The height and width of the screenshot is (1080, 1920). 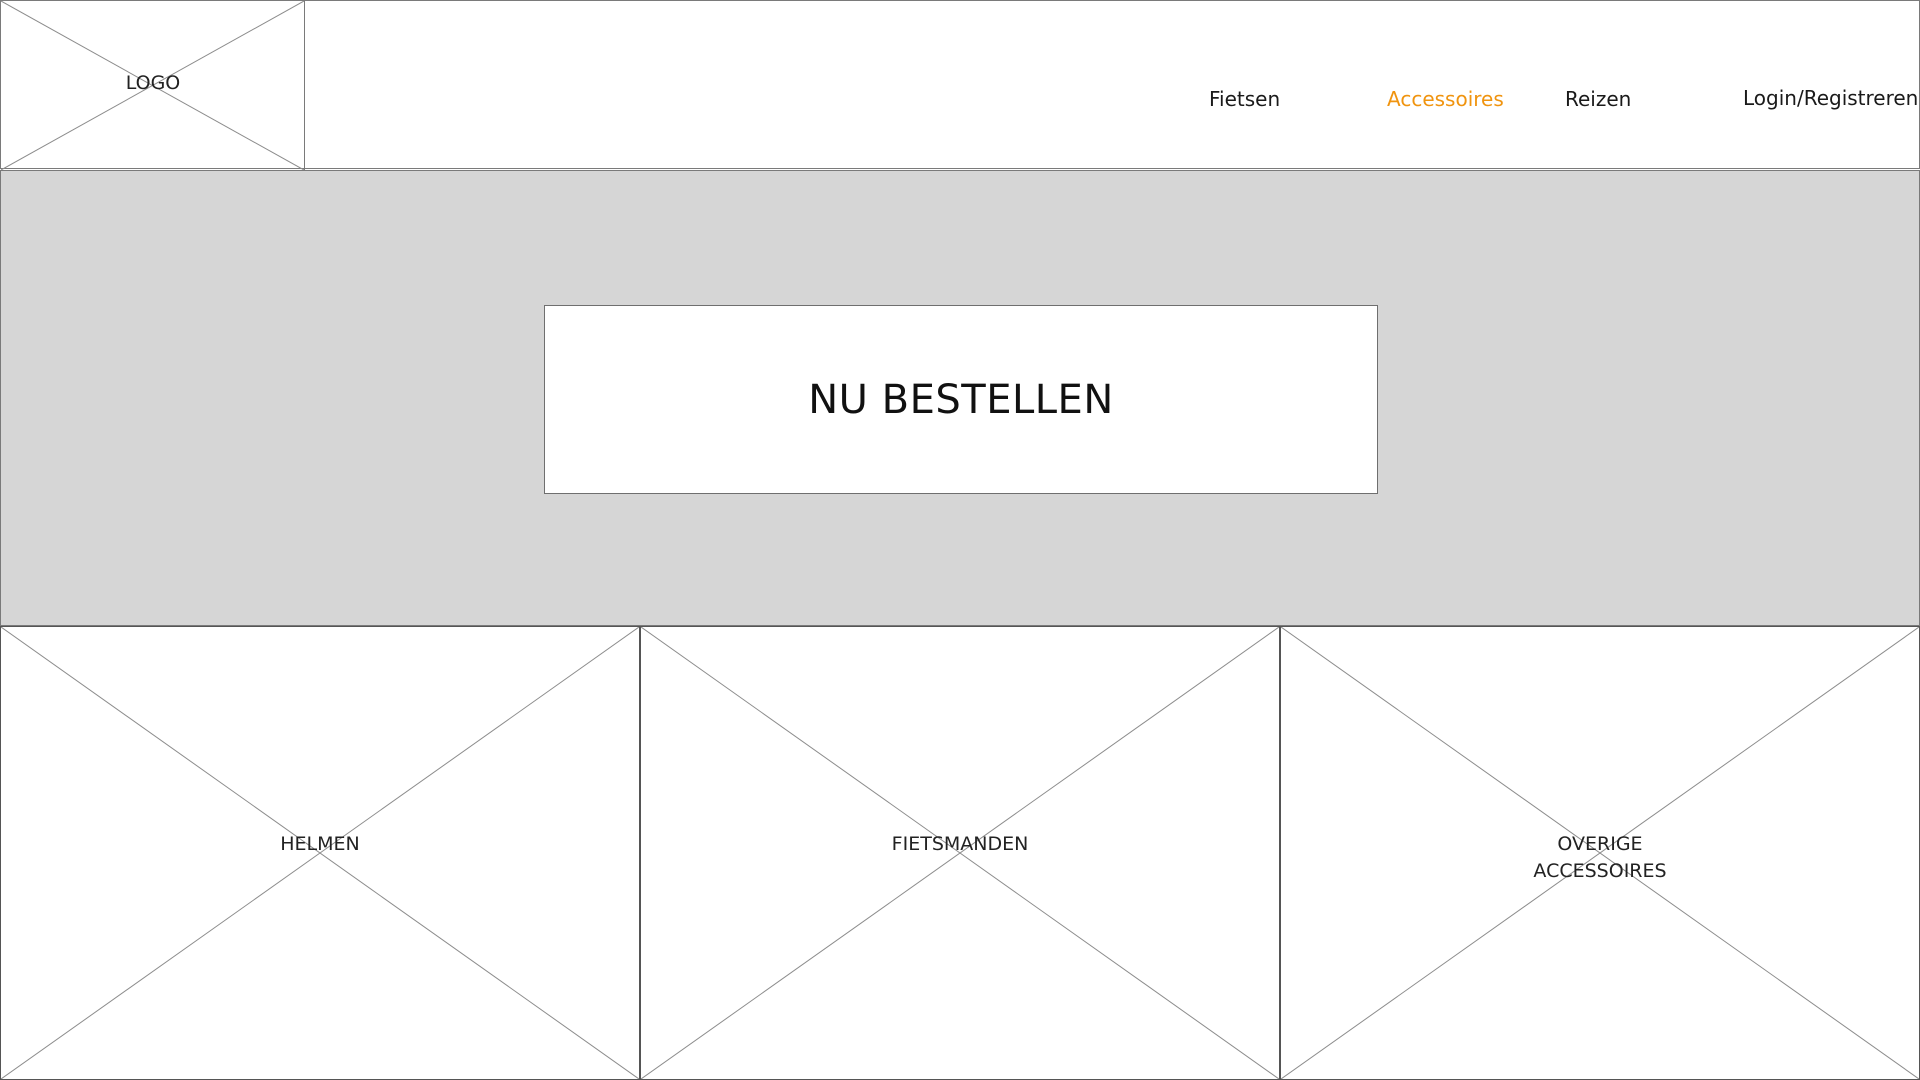 I want to click on order-now-button: NU BESTELLEN, so click(x=961, y=399).